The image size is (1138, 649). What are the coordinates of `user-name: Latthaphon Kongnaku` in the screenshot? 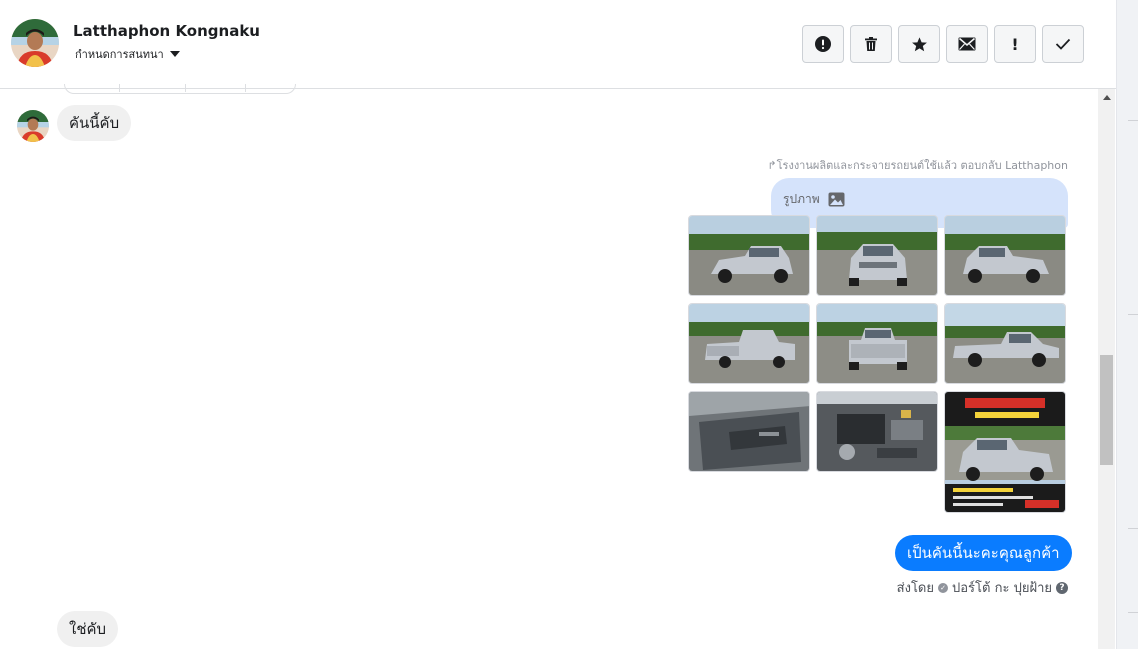 It's located at (166, 31).